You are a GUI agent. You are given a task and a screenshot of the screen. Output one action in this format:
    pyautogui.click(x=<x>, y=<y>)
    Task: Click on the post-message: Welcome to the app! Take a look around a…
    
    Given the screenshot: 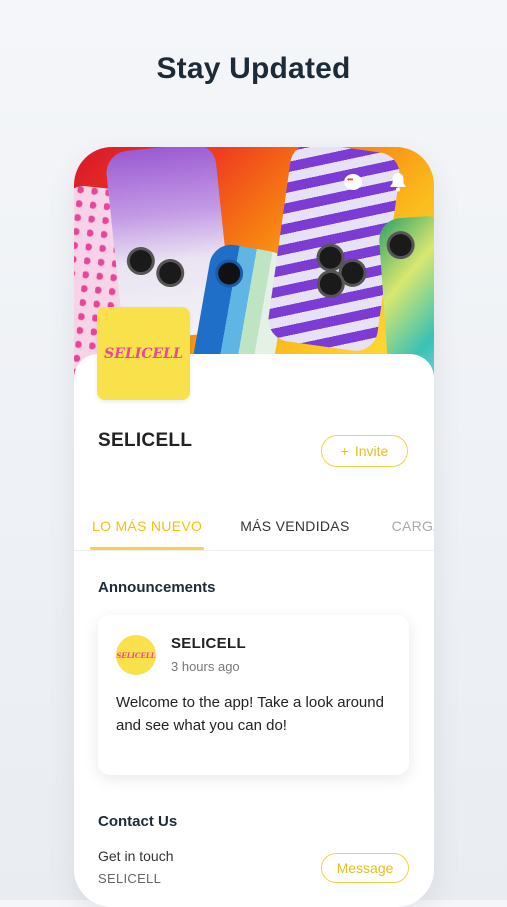 What is the action you would take?
    pyautogui.click(x=250, y=714)
    